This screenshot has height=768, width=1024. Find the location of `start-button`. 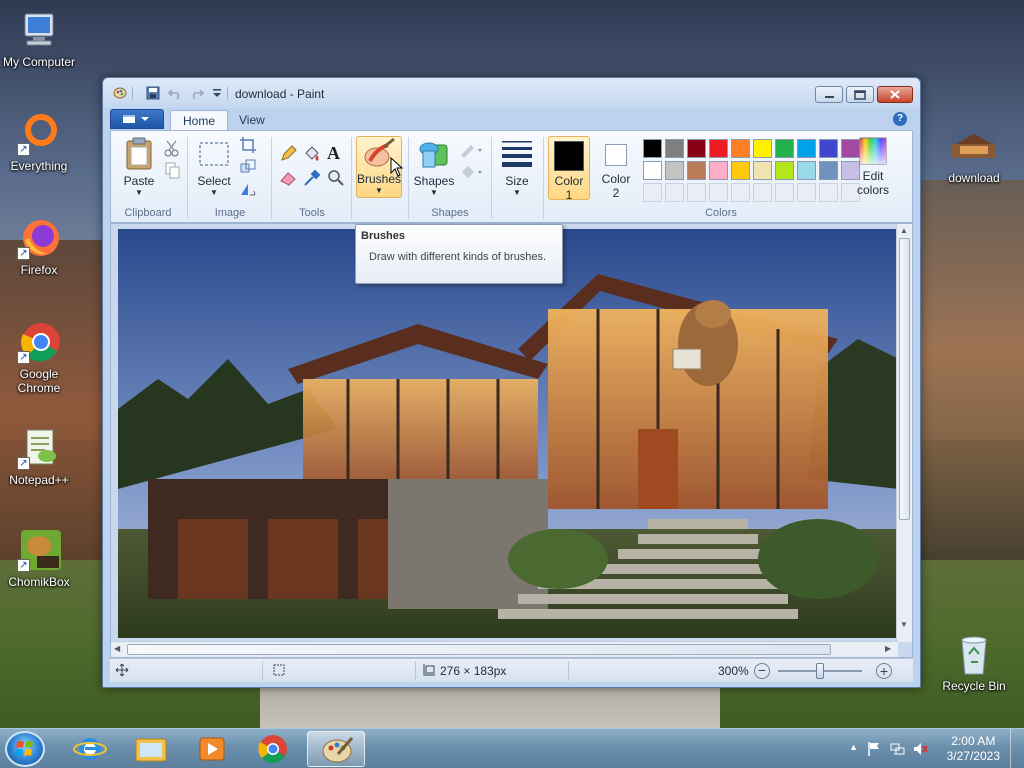

start-button is located at coordinates (25, 749).